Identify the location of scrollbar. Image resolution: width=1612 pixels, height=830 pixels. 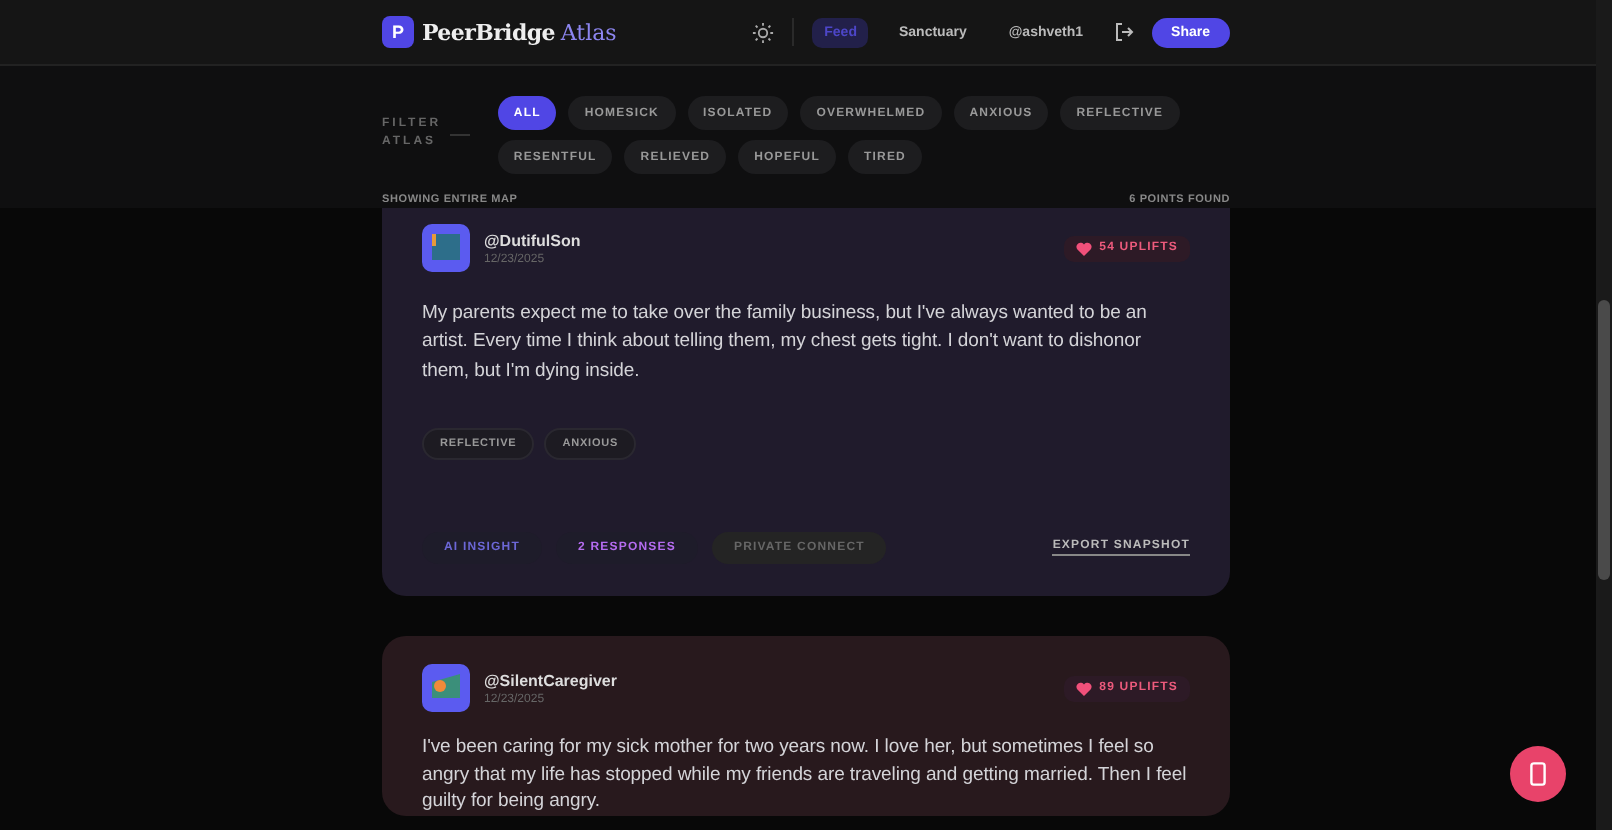
(1604, 415).